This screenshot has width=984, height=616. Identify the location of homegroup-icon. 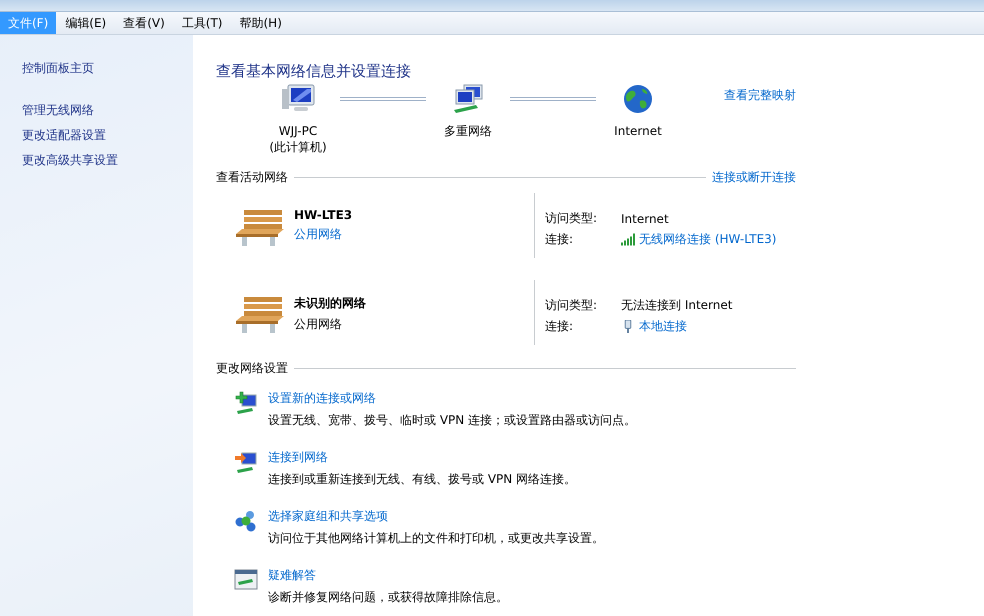
(246, 521).